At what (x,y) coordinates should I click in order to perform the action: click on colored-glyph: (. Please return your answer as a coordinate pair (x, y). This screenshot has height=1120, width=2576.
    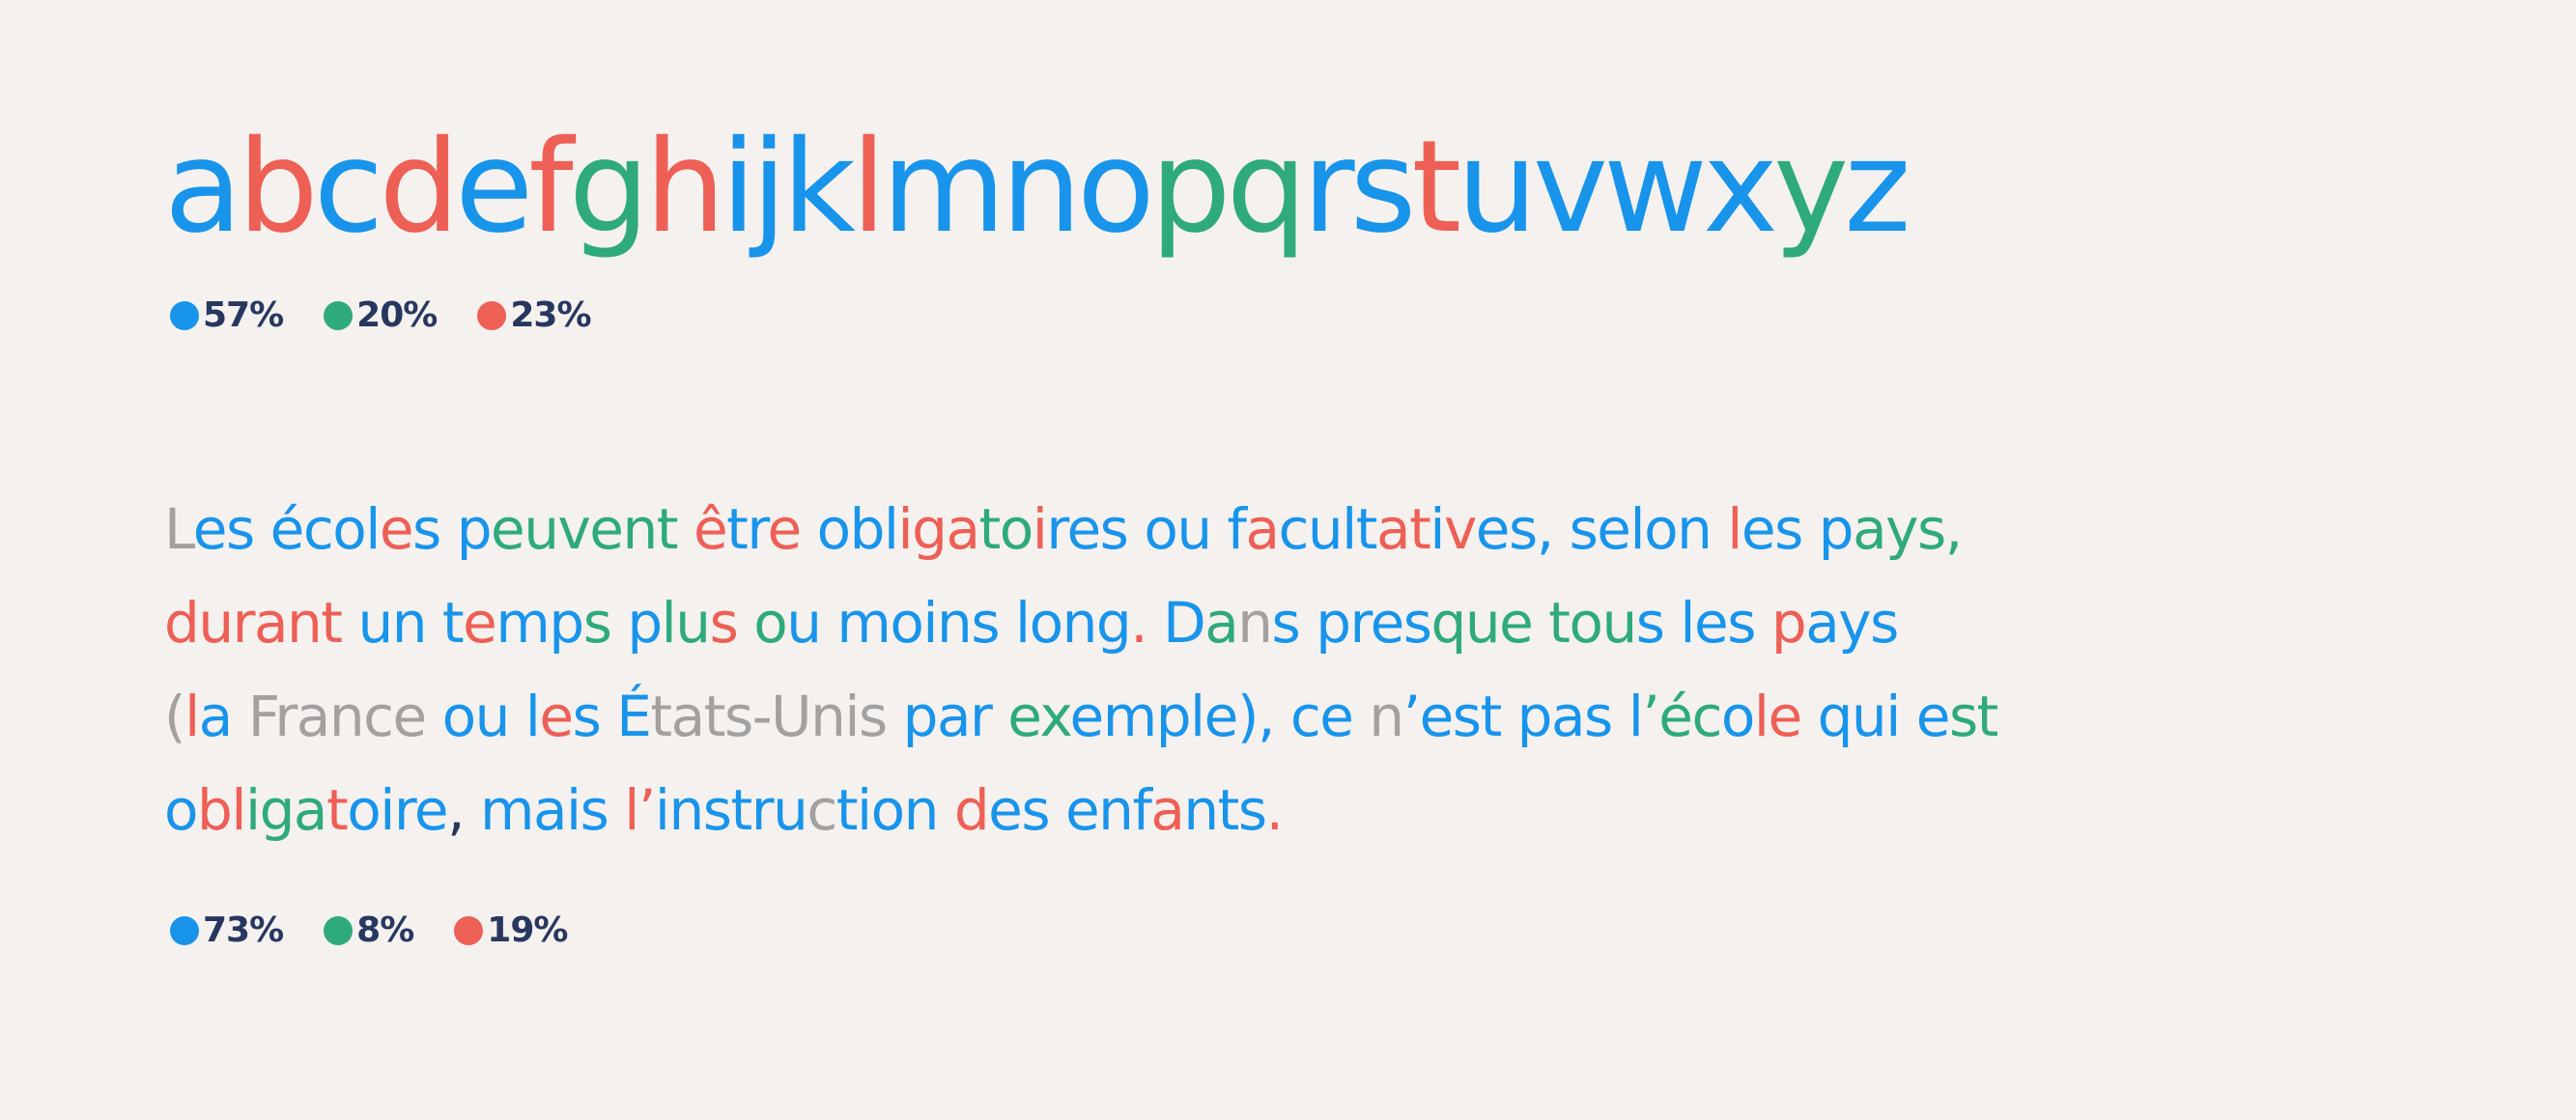
    Looking at the image, I should click on (175, 717).